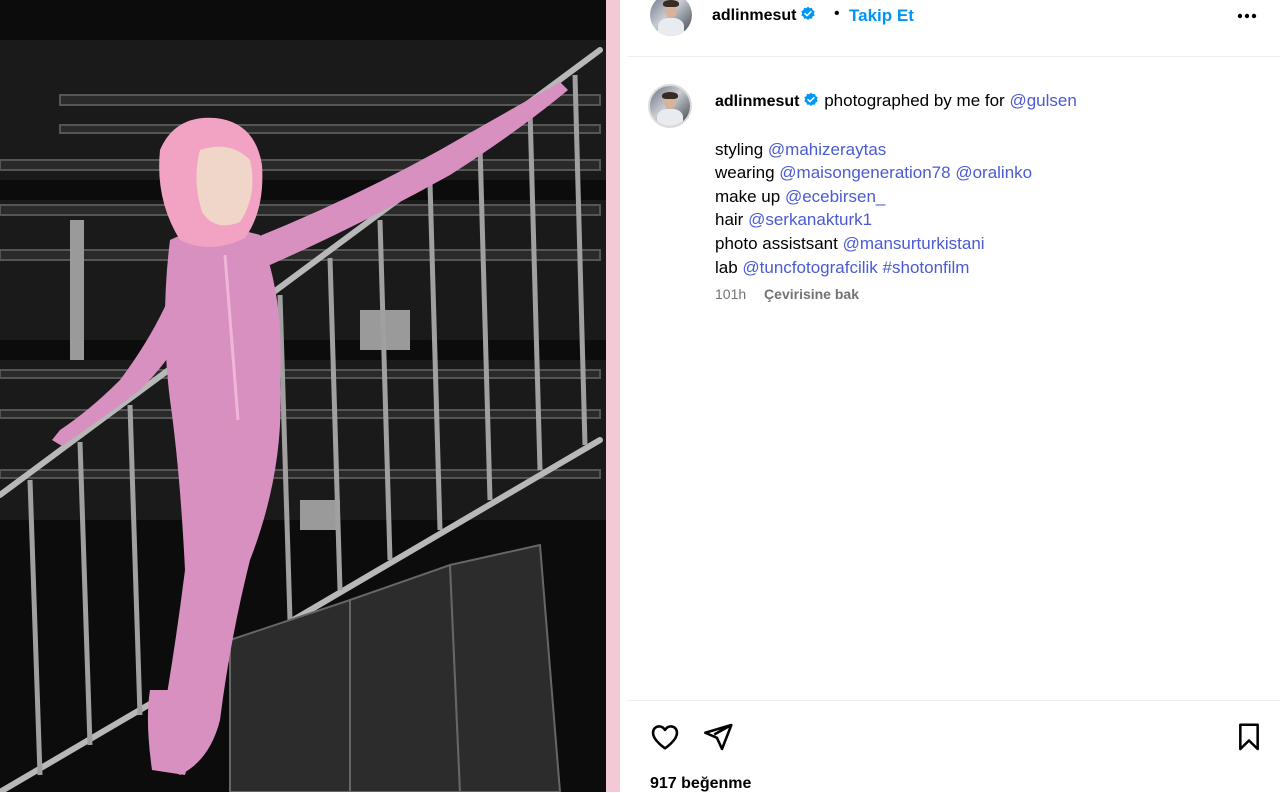 The image size is (1280, 793). I want to click on post-actions: 917 beğenme, so click(954, 746).